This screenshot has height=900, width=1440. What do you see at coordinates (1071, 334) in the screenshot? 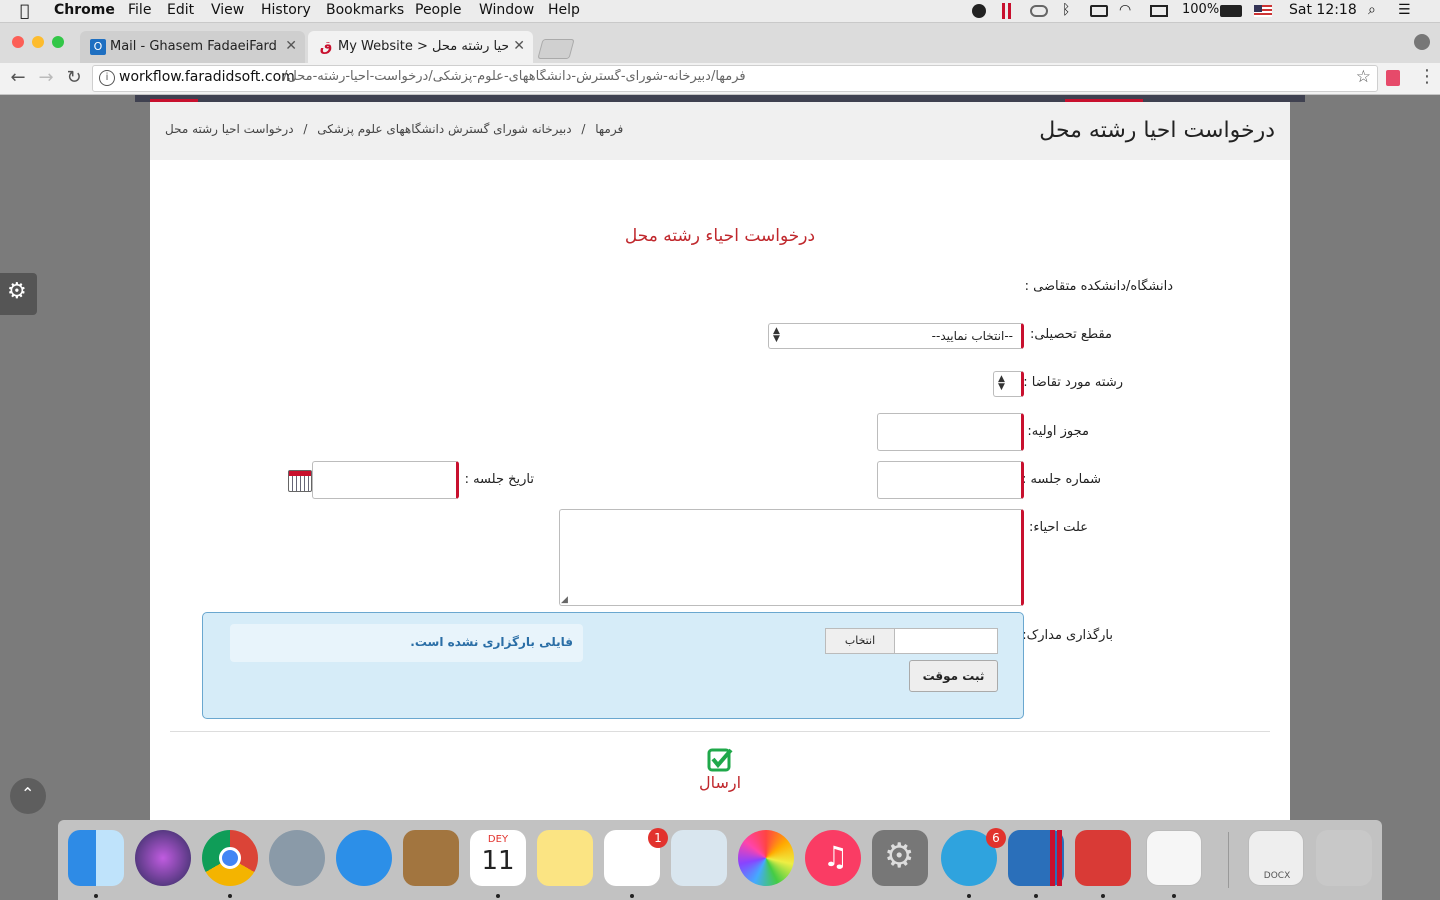
I see `label-grade: مقطع تحصیلی:` at bounding box center [1071, 334].